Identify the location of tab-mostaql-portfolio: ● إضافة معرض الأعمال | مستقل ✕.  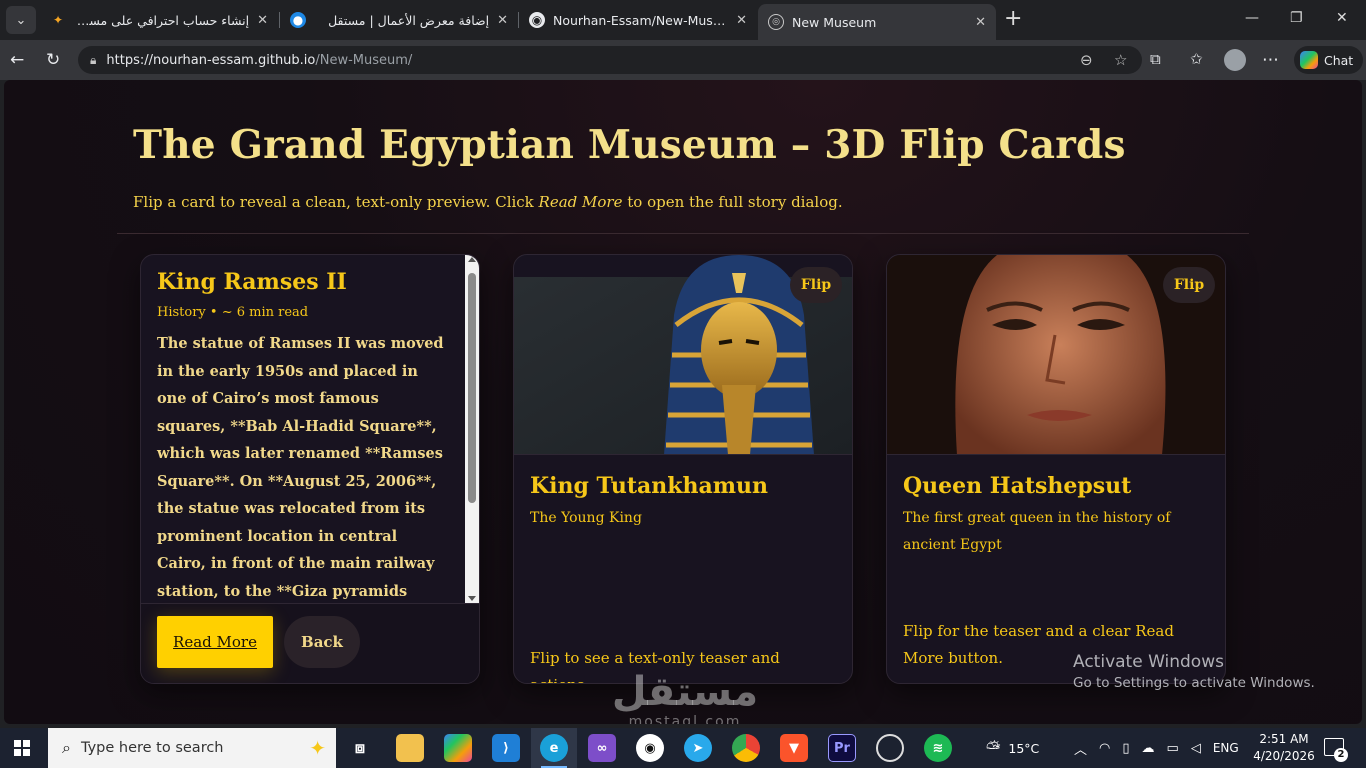
(399, 20).